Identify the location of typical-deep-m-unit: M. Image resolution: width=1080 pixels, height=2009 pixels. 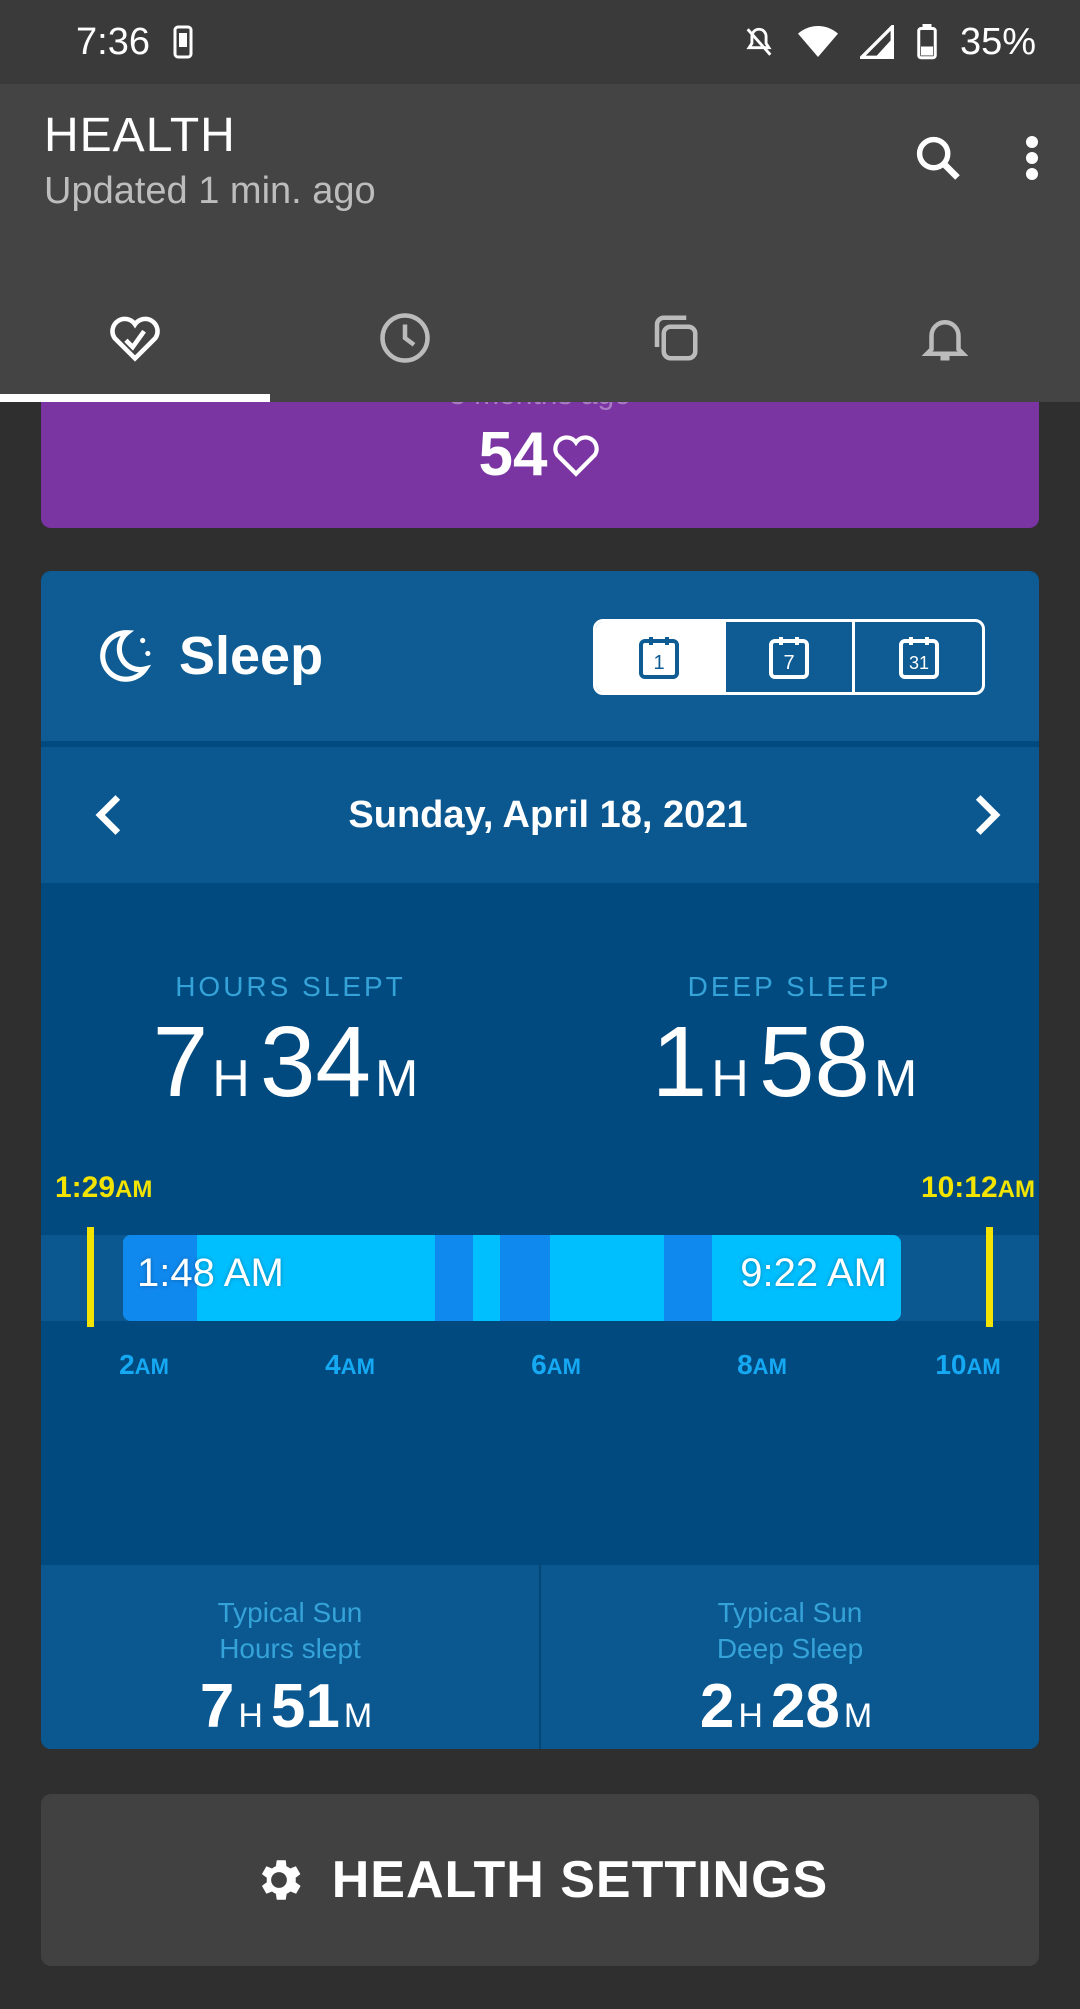
(858, 1716).